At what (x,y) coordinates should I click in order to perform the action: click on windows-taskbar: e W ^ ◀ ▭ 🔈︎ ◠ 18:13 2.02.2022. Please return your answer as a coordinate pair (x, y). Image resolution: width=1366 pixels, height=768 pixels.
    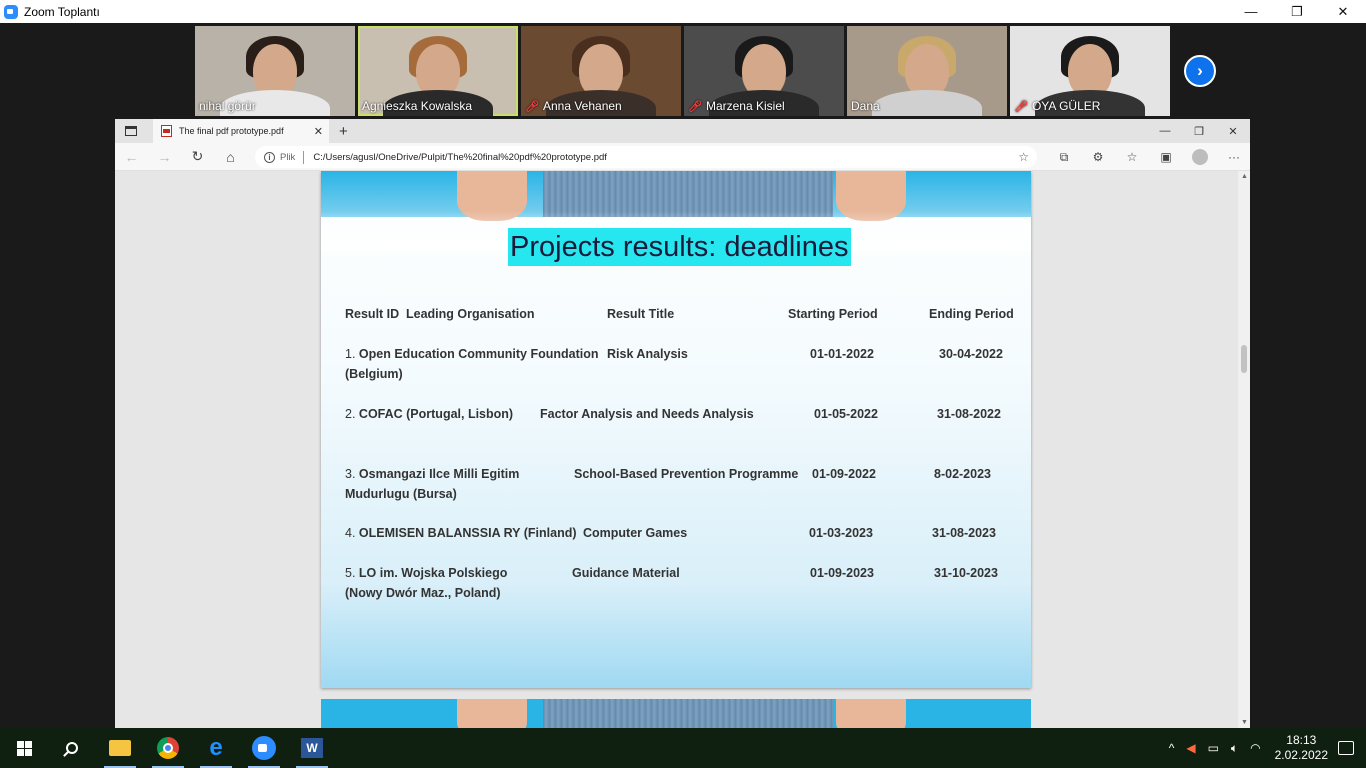
    Looking at the image, I should click on (683, 748).